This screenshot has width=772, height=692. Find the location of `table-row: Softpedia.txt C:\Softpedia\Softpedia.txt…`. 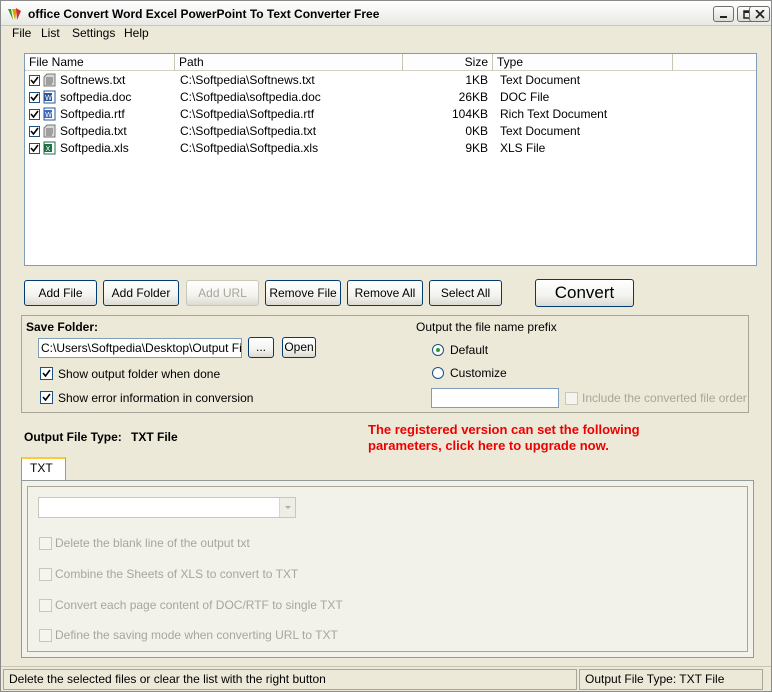

table-row: Softpedia.txt C:\Softpedia\Softpedia.txt… is located at coordinates (390, 131).